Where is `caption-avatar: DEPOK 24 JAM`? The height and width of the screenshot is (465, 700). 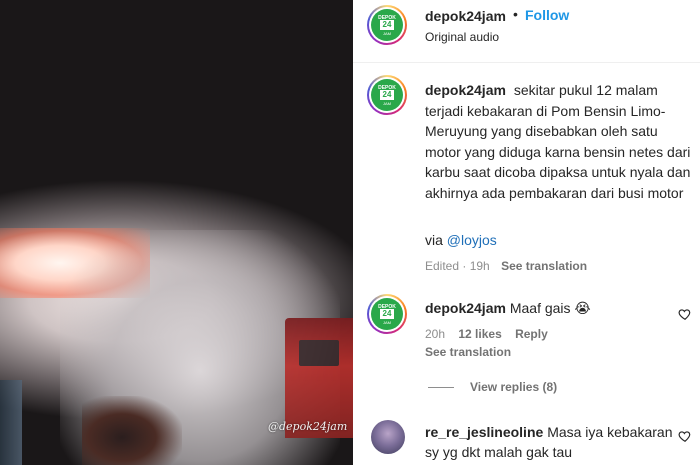
caption-avatar: DEPOK 24 JAM is located at coordinates (387, 95).